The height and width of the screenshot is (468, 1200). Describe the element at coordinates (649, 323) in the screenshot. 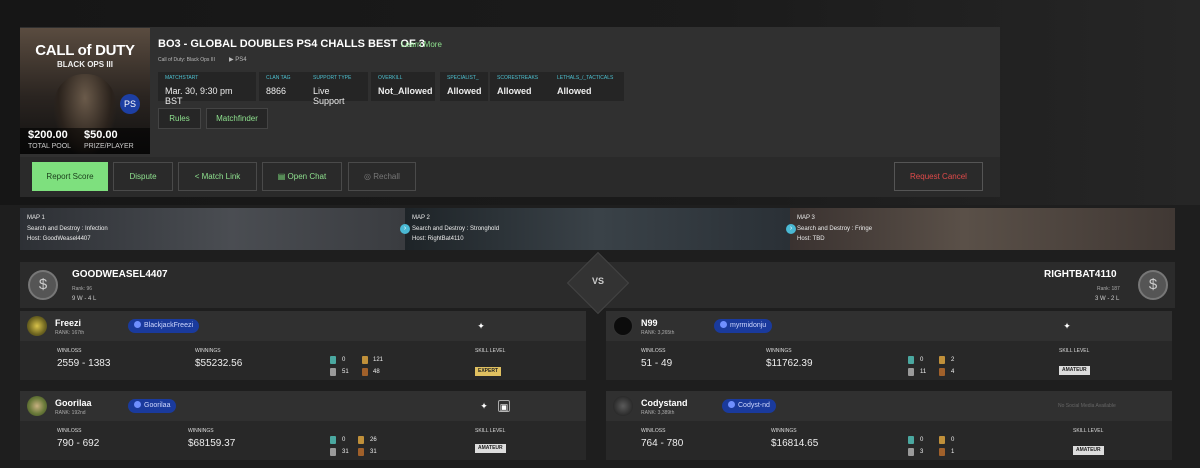

I see `player-name: N99` at that location.